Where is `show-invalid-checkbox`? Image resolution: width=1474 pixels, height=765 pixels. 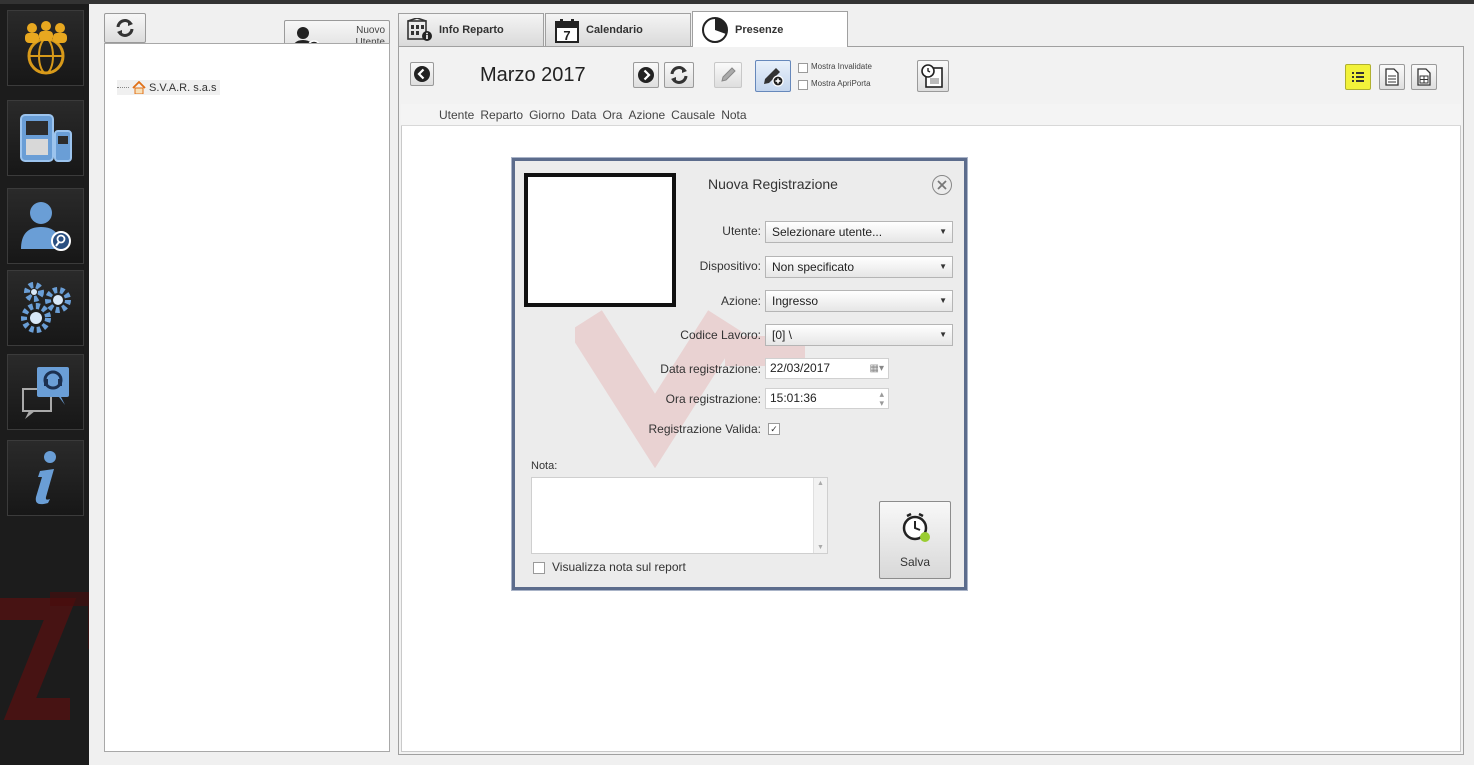
show-invalid-checkbox is located at coordinates (803, 68).